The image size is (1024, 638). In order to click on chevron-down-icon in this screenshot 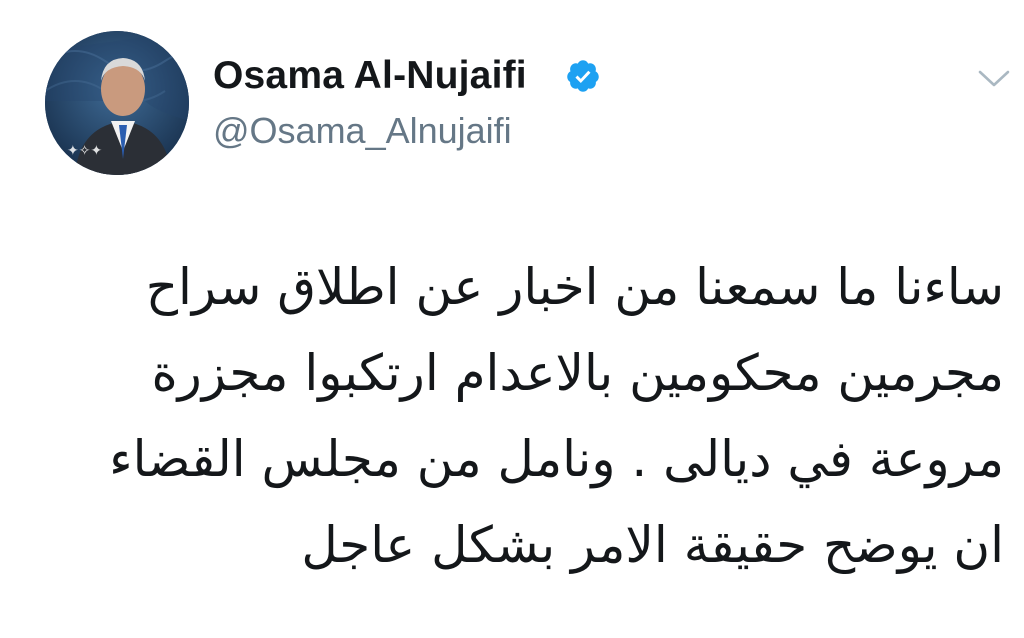, I will do `click(994, 79)`.